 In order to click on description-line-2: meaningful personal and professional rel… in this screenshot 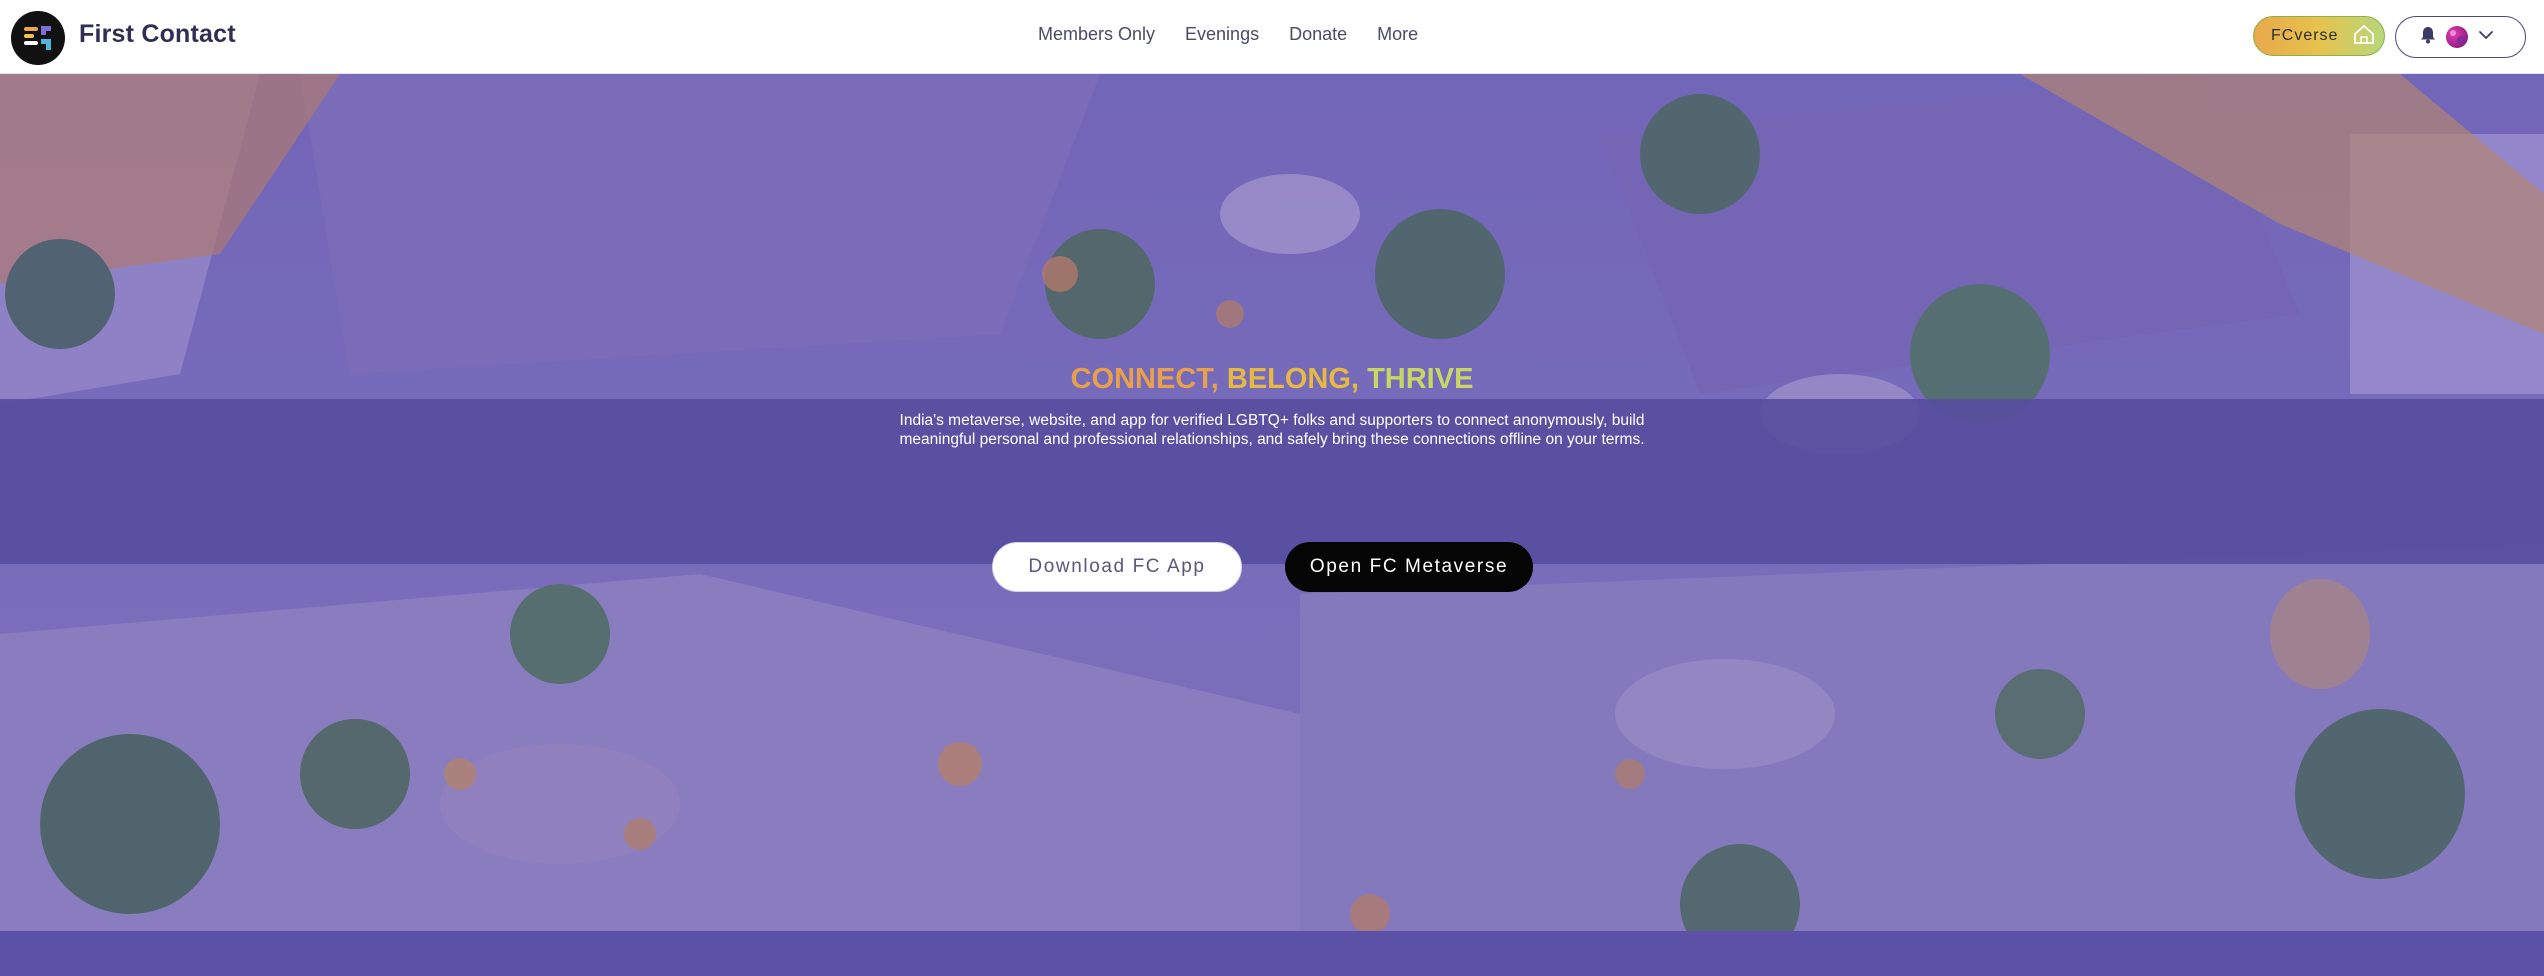, I will do `click(1272, 439)`.